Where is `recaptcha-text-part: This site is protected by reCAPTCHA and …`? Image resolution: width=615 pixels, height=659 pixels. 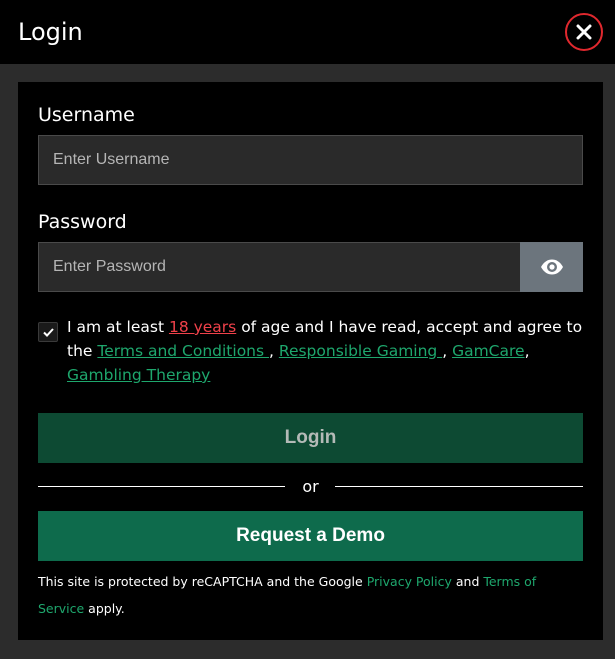
recaptcha-text-part: This site is protected by reCAPTCHA and … is located at coordinates (202, 581).